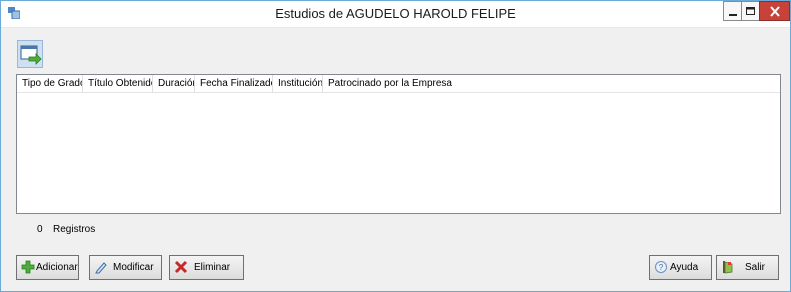 This screenshot has height=292, width=791. I want to click on records-count: 0, so click(40, 229).